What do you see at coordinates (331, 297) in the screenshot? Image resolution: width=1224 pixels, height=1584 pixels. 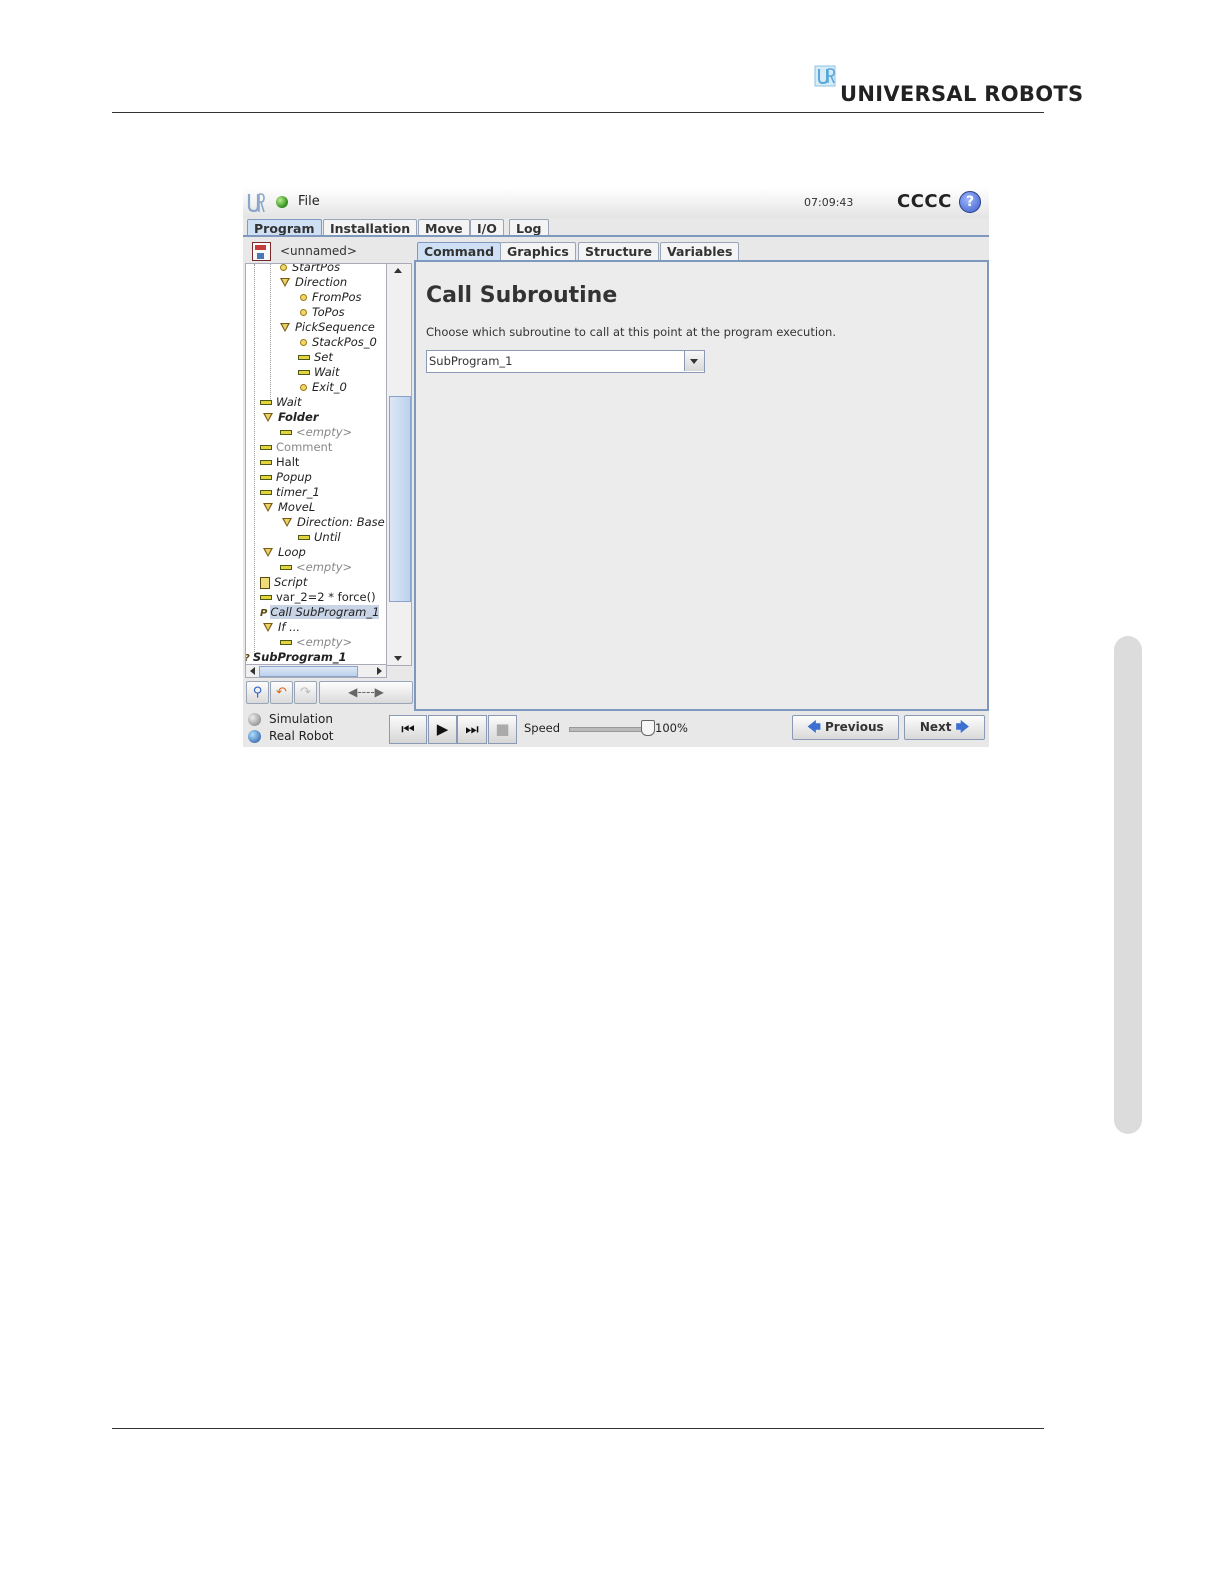 I see `tree-item-frompos: FromPos` at bounding box center [331, 297].